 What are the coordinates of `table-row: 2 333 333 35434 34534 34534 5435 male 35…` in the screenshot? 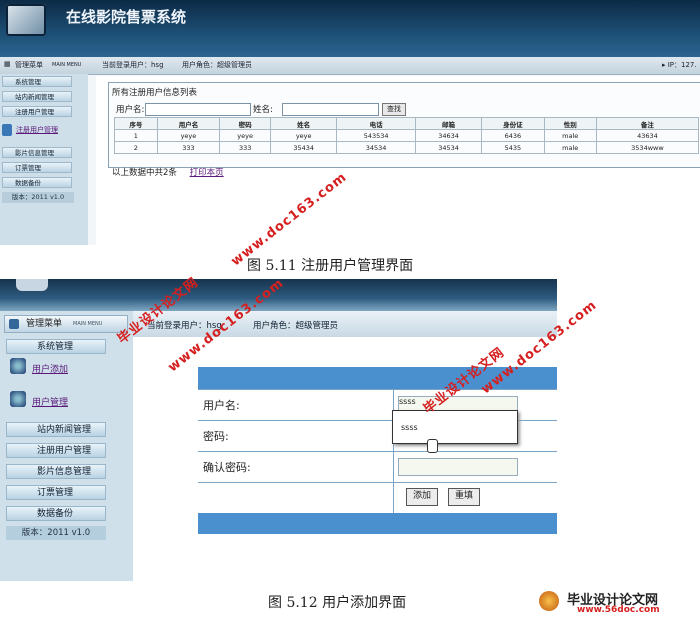 It's located at (407, 147).